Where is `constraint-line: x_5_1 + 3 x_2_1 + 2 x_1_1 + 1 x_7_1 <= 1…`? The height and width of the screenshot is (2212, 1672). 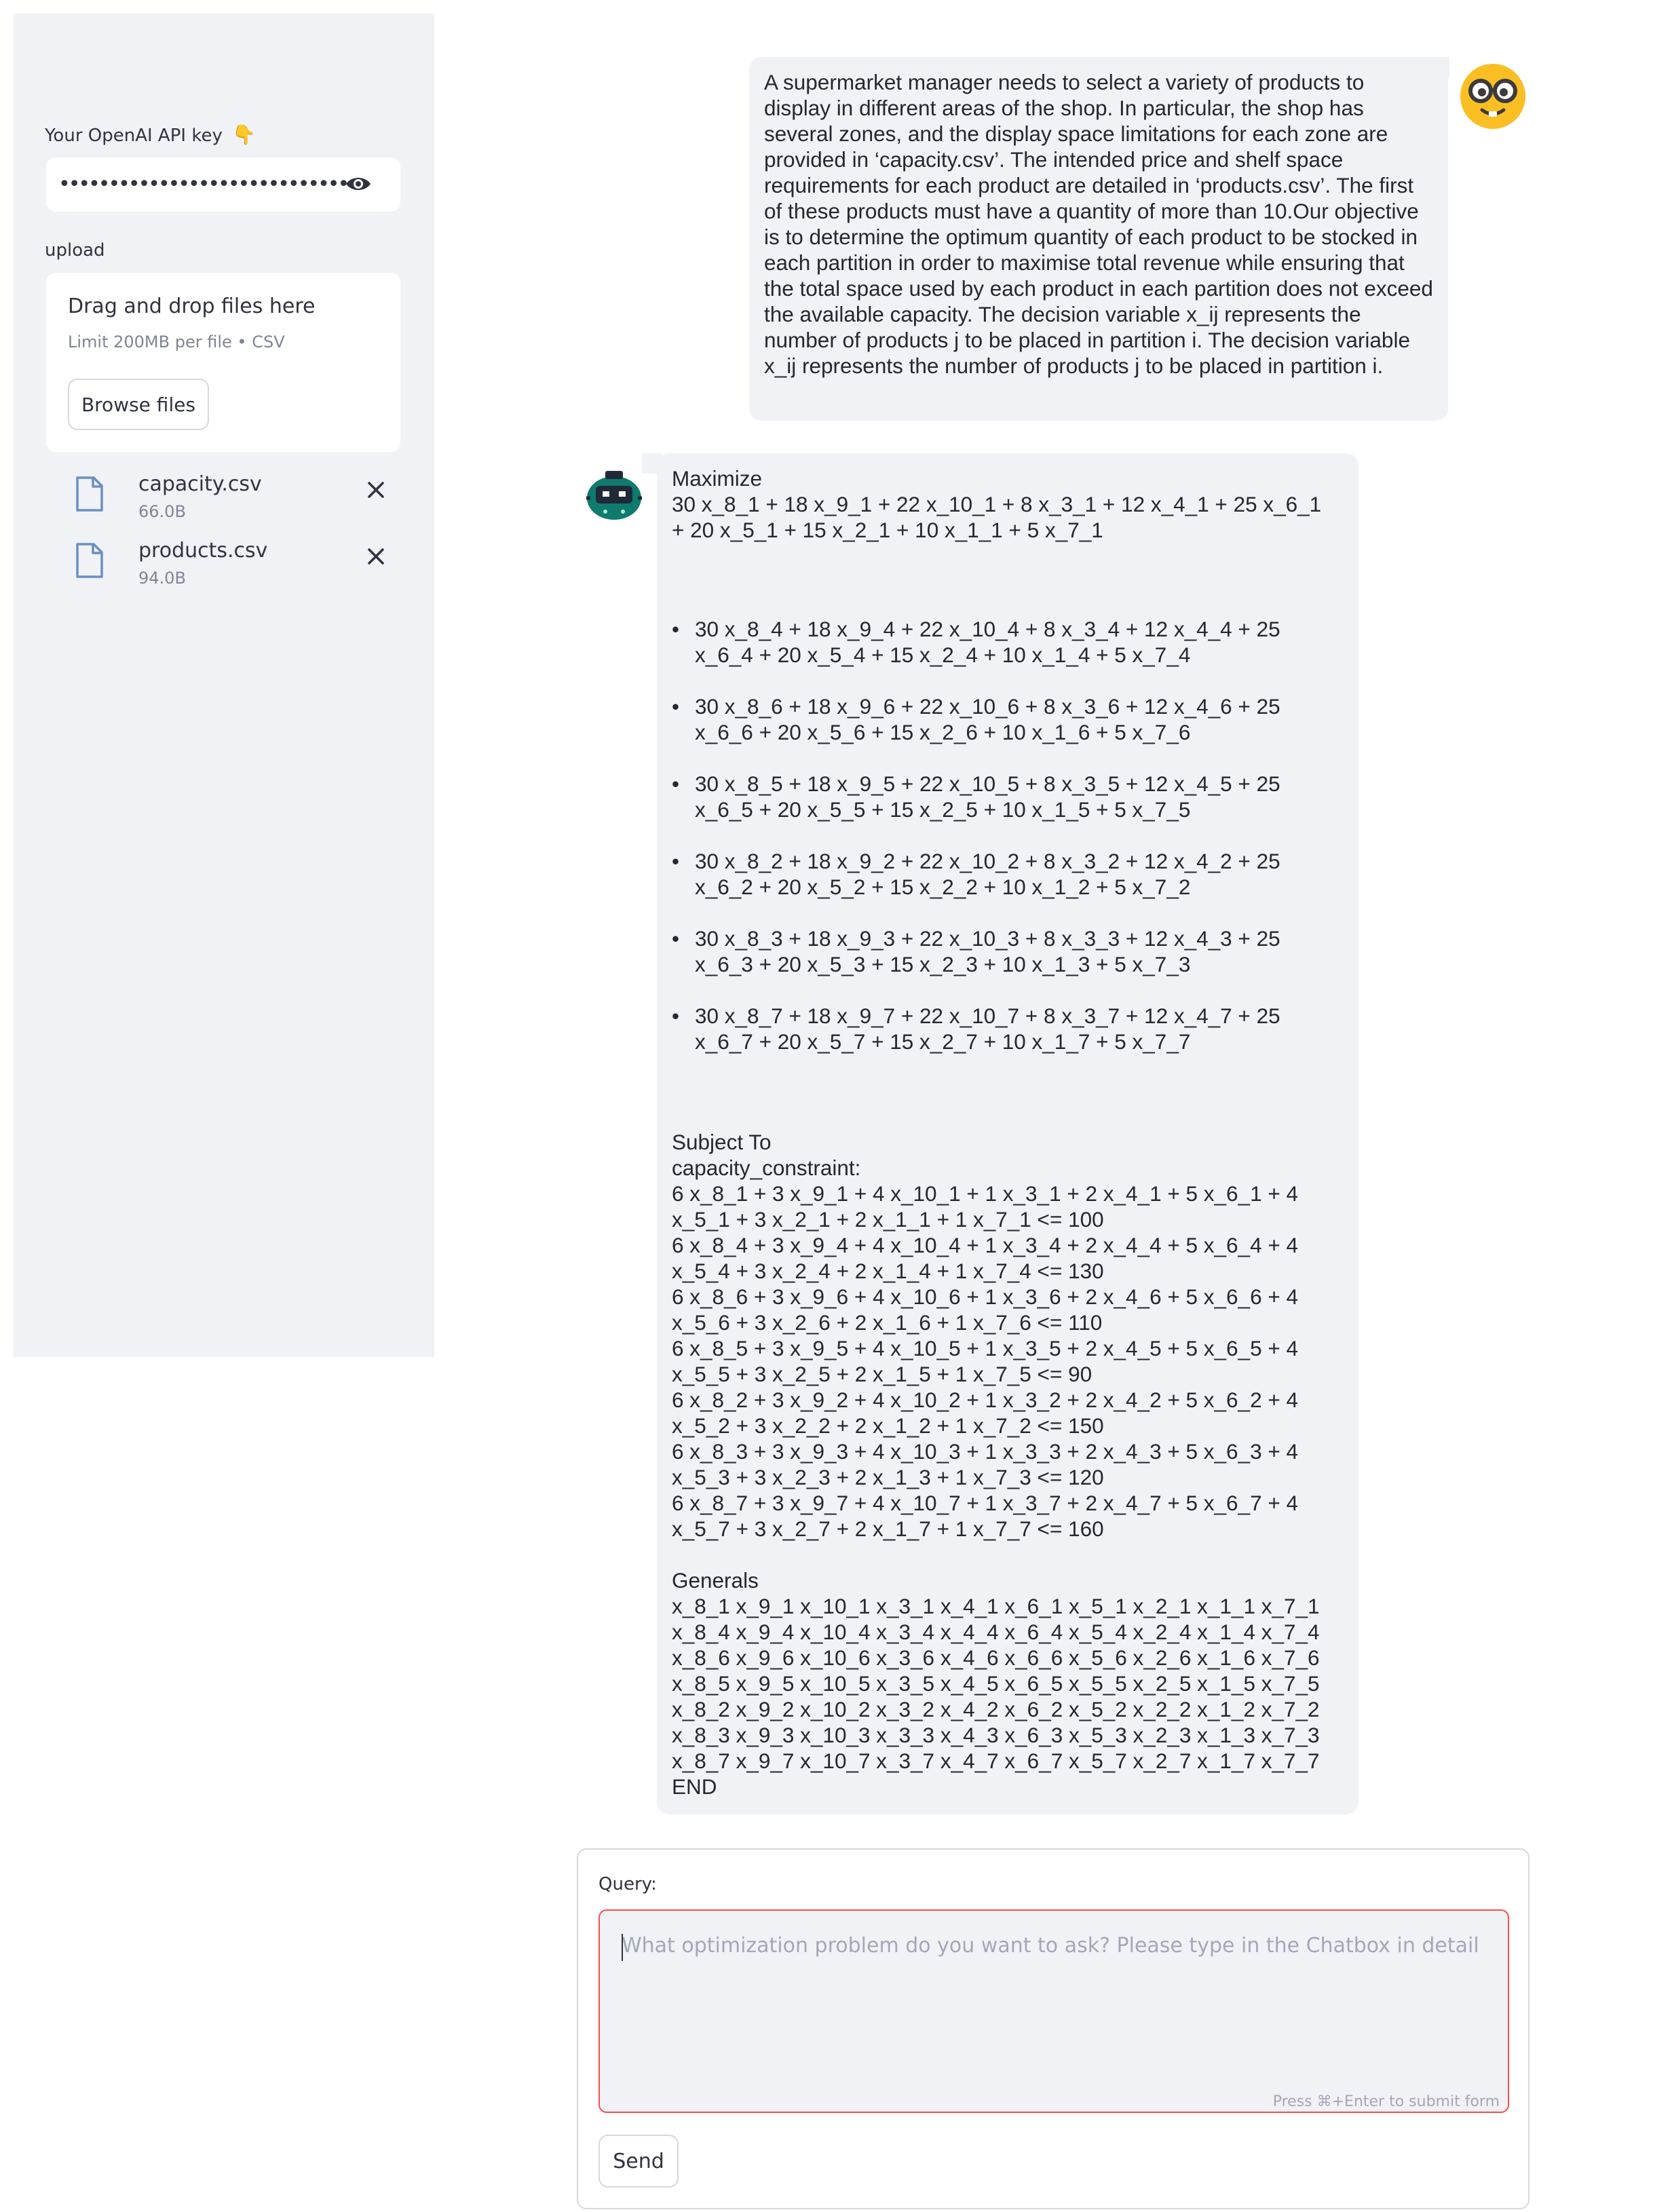
constraint-line: x_5_1 + 3 x_2_1 + 2 x_1_1 + 1 x_7_1 <= 1… is located at coordinates (888, 1219).